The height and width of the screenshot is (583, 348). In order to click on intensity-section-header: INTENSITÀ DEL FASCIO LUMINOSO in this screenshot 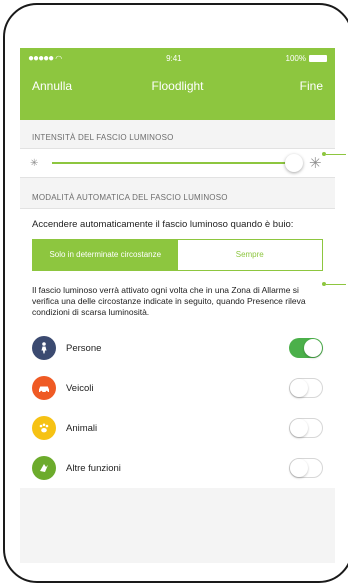, I will do `click(103, 137)`.